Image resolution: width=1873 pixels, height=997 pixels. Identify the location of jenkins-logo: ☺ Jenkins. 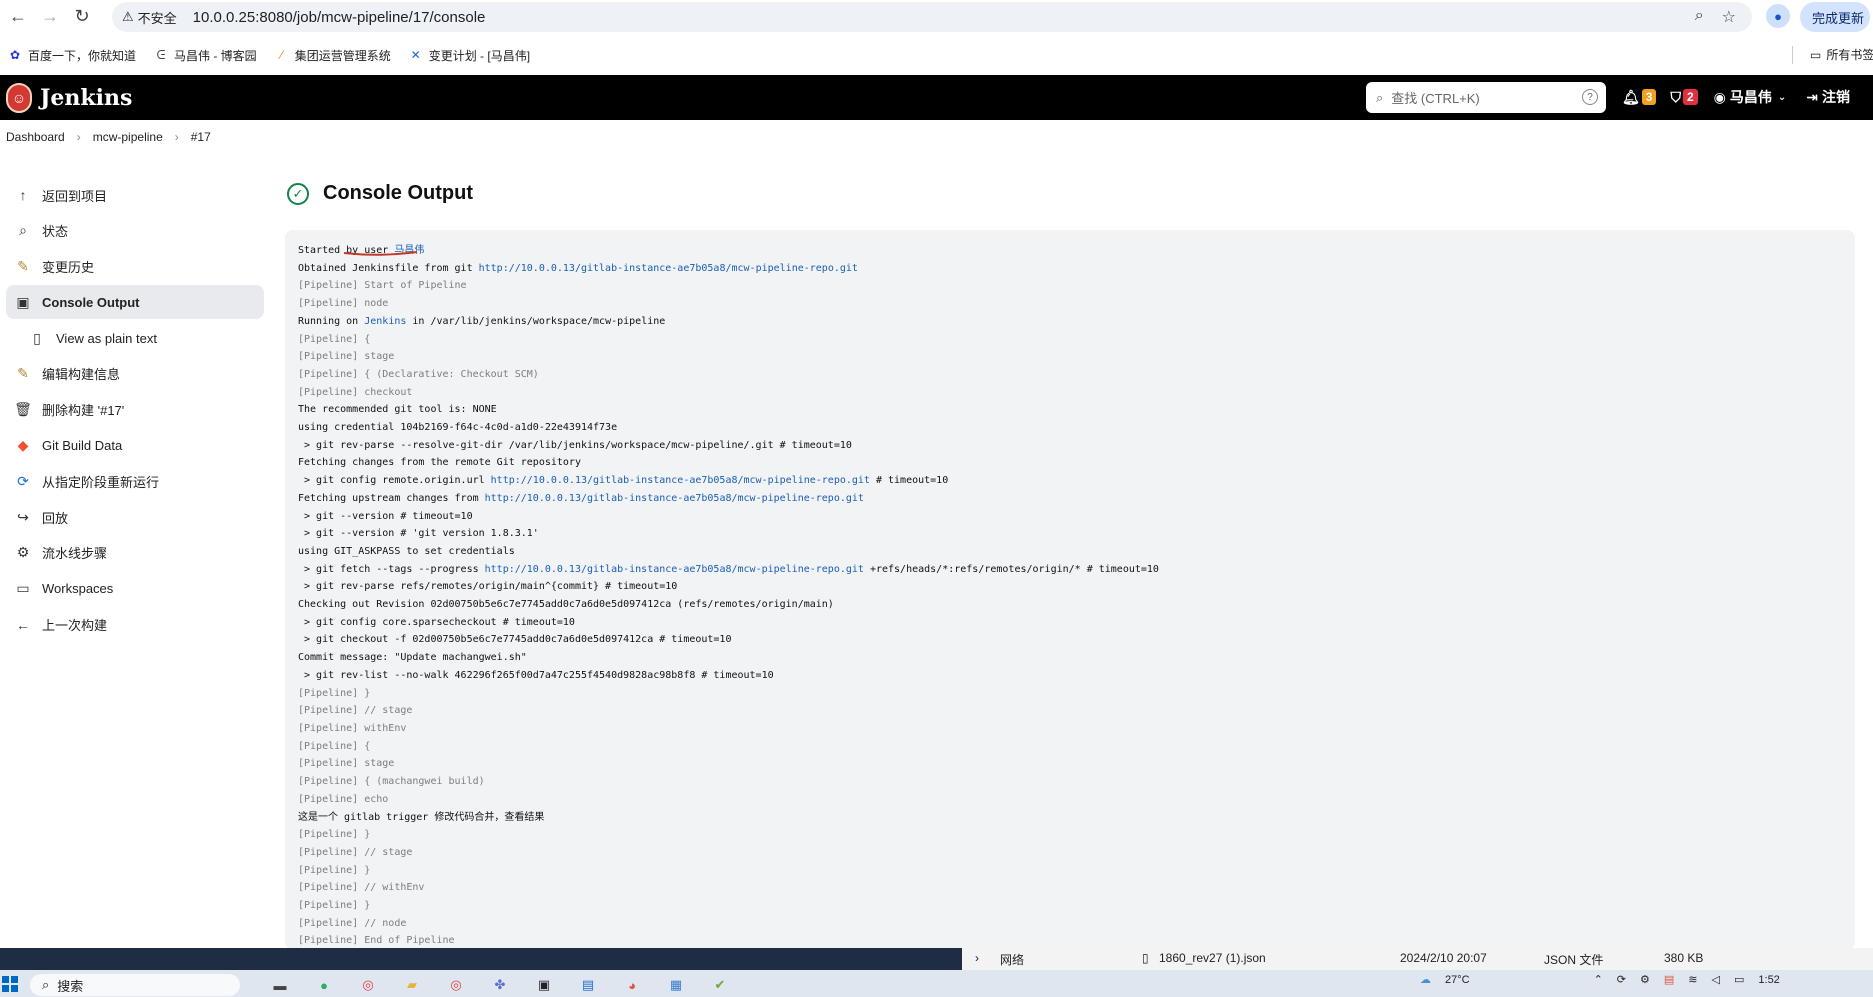
(69, 97).